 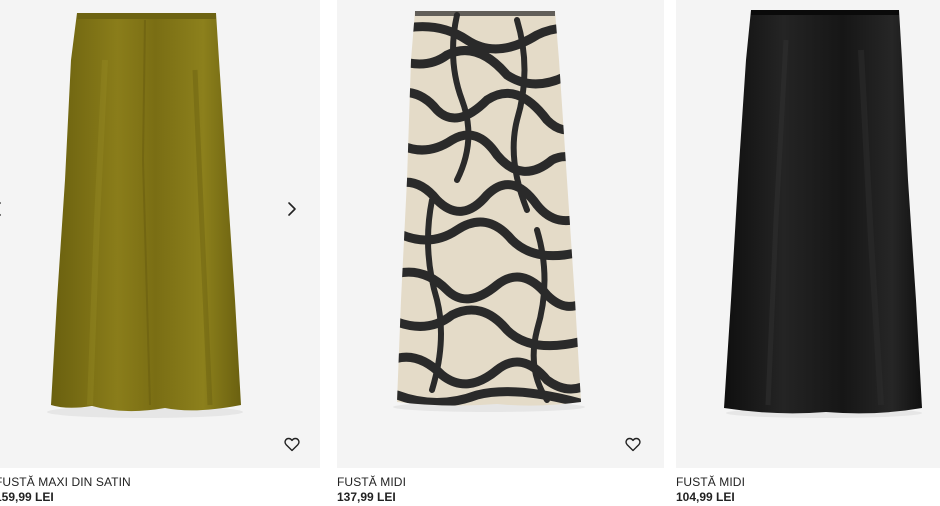 I want to click on product-name-1: FUSTĂ MAXI DIN SATIN, so click(x=65, y=482).